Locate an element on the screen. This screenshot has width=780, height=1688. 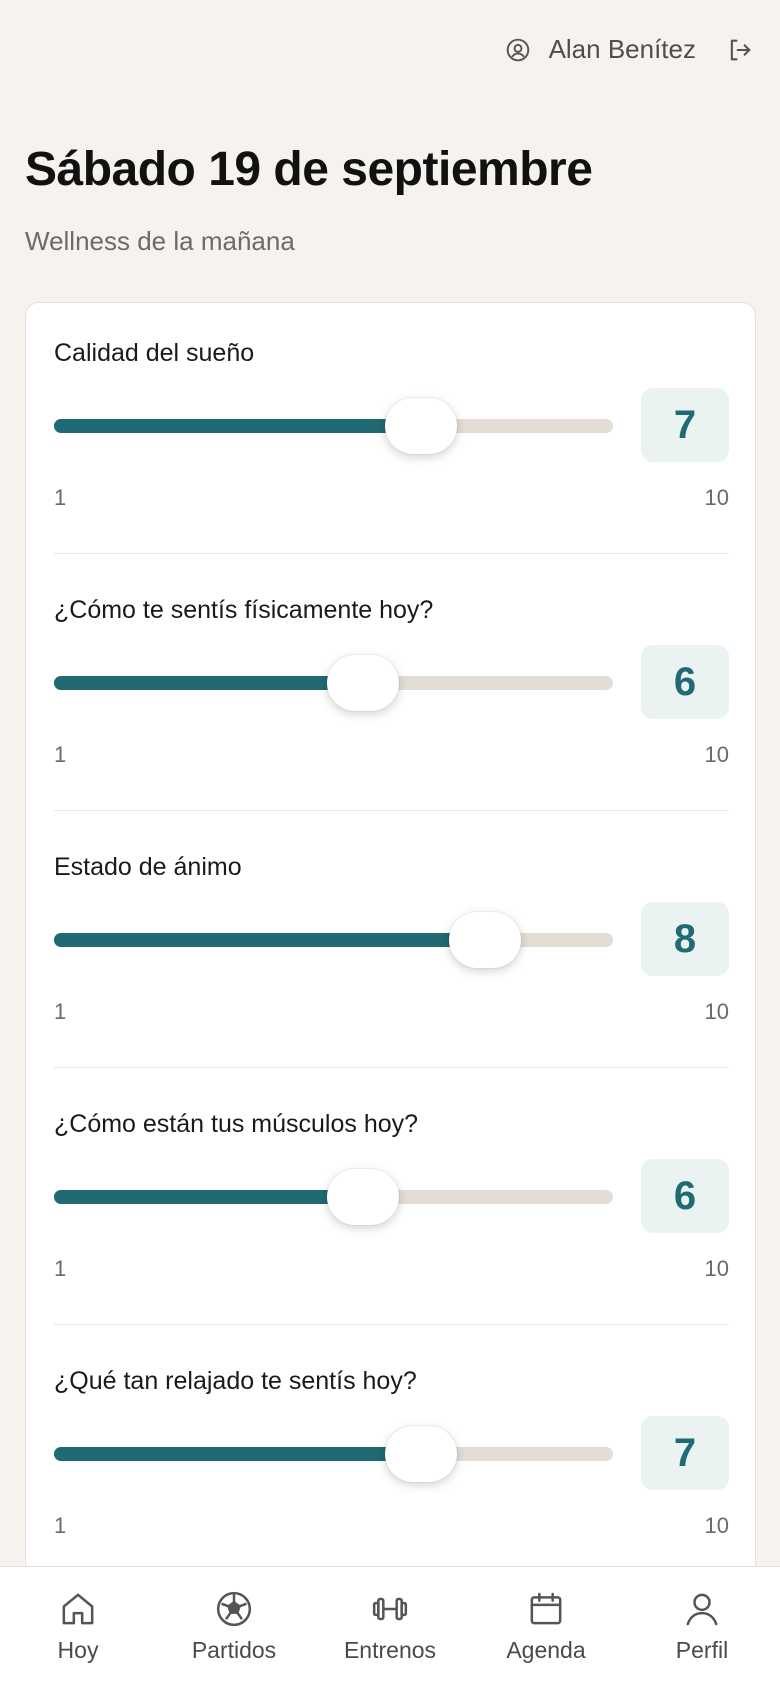
nav-item-perfil: Perfil is located at coordinates (702, 1626).